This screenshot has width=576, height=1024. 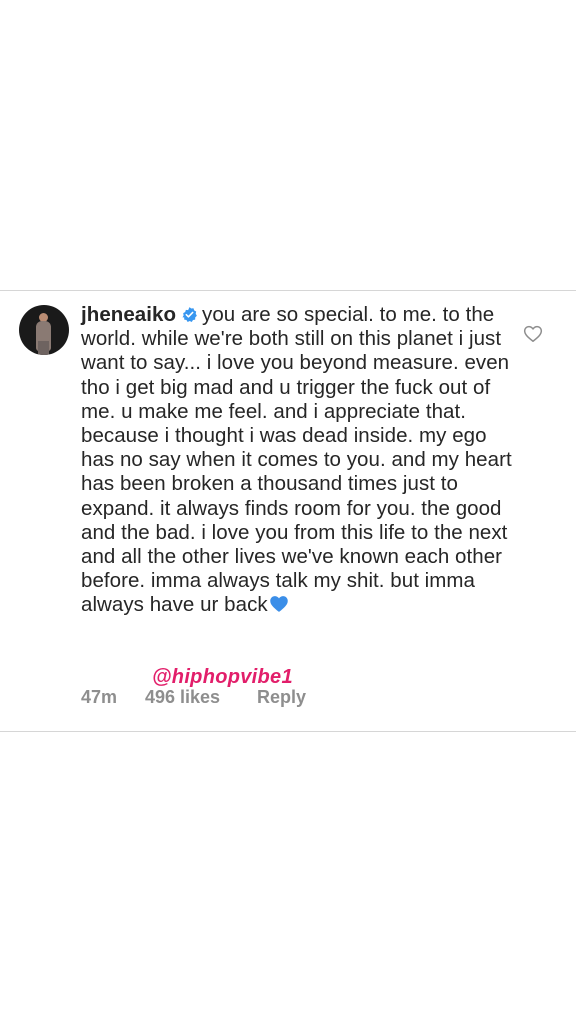 What do you see at coordinates (278, 604) in the screenshot?
I see `blue-heart-icon` at bounding box center [278, 604].